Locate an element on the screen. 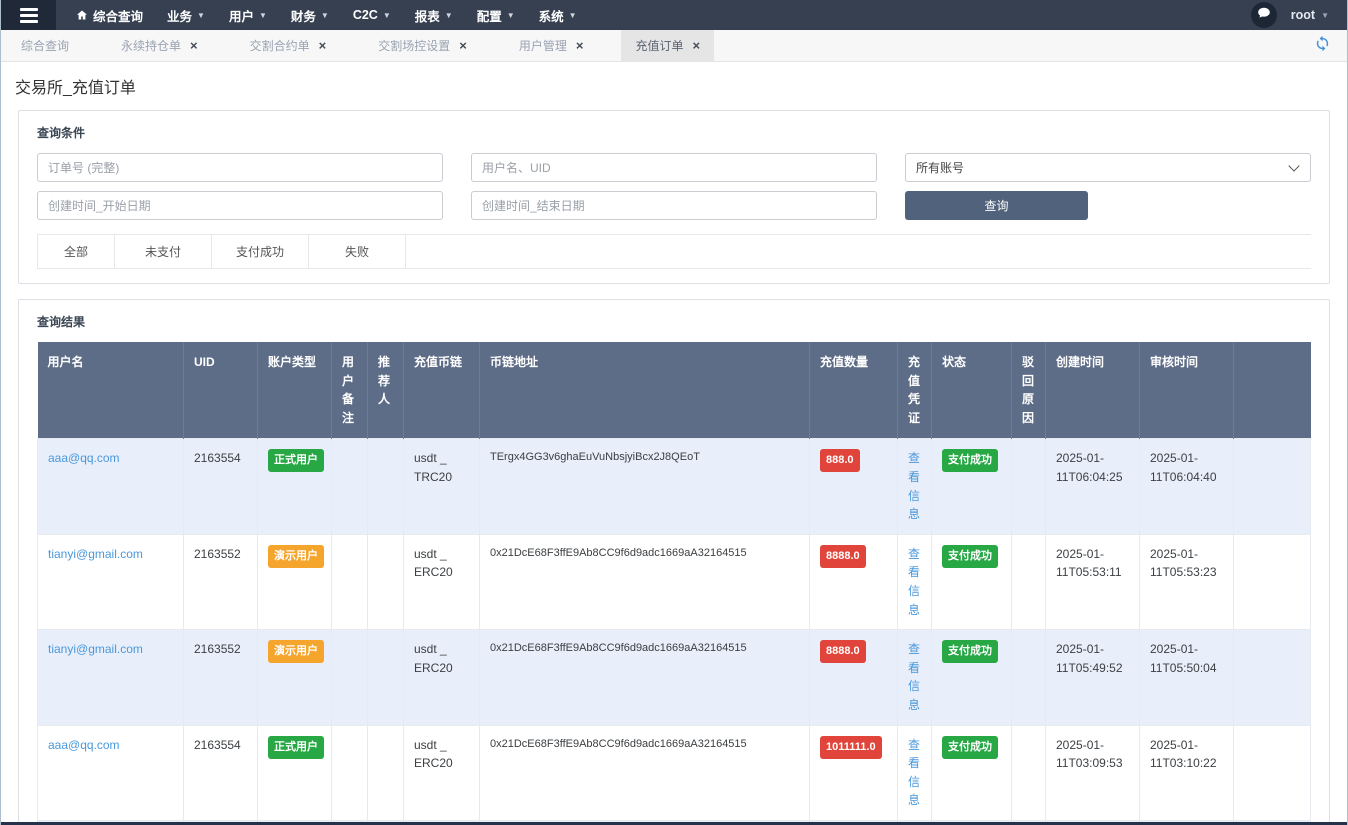 This screenshot has height=825, width=1348. nav-item-finance: 财务 ▼ is located at coordinates (310, 15).